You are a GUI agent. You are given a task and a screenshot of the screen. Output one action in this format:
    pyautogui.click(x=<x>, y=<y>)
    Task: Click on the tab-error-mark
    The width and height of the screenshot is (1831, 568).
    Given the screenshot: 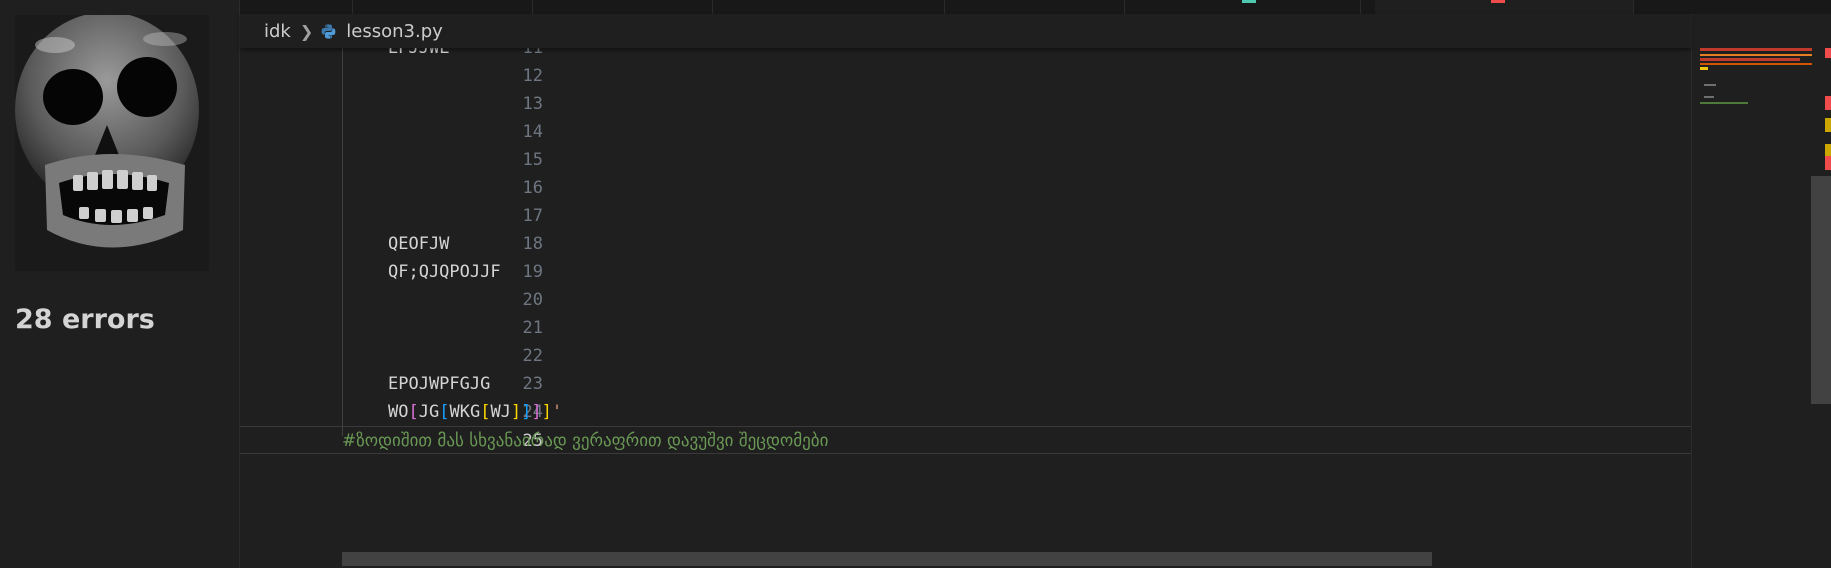 What is the action you would take?
    pyautogui.click(x=1498, y=1)
    